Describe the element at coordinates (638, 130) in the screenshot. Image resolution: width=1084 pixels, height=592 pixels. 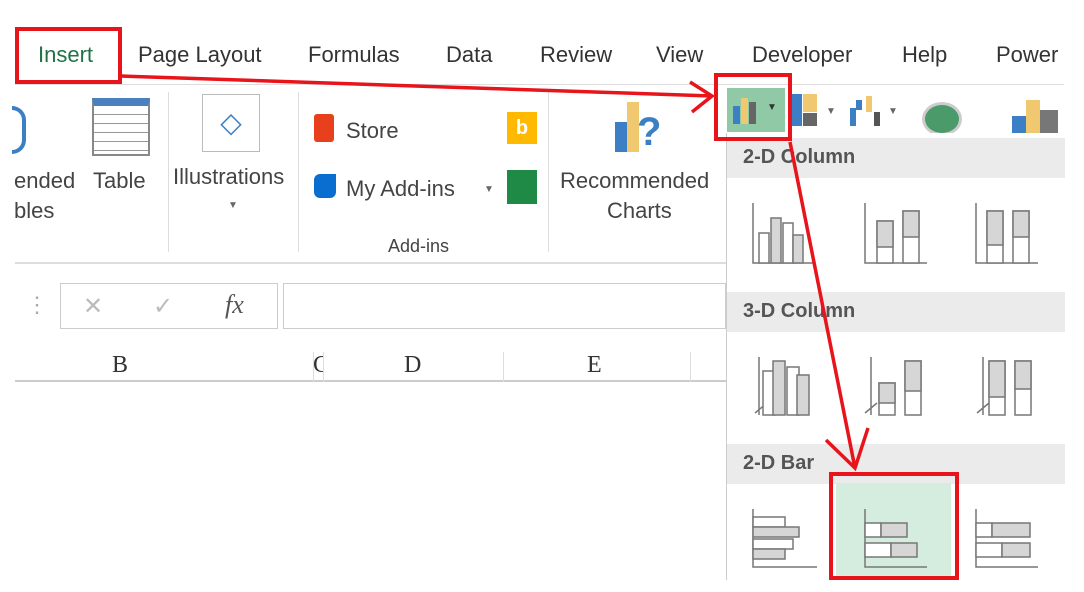
I see `recommended-charts-icon: ?` at that location.